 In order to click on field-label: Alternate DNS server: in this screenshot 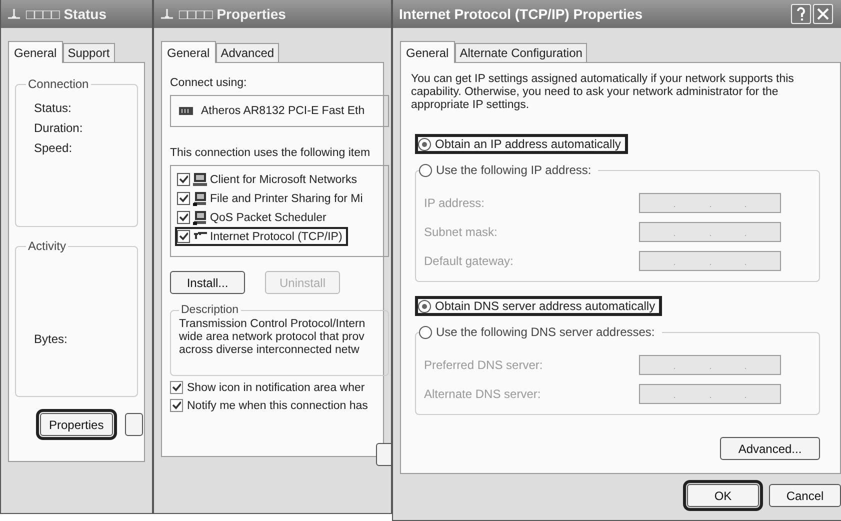, I will do `click(482, 394)`.